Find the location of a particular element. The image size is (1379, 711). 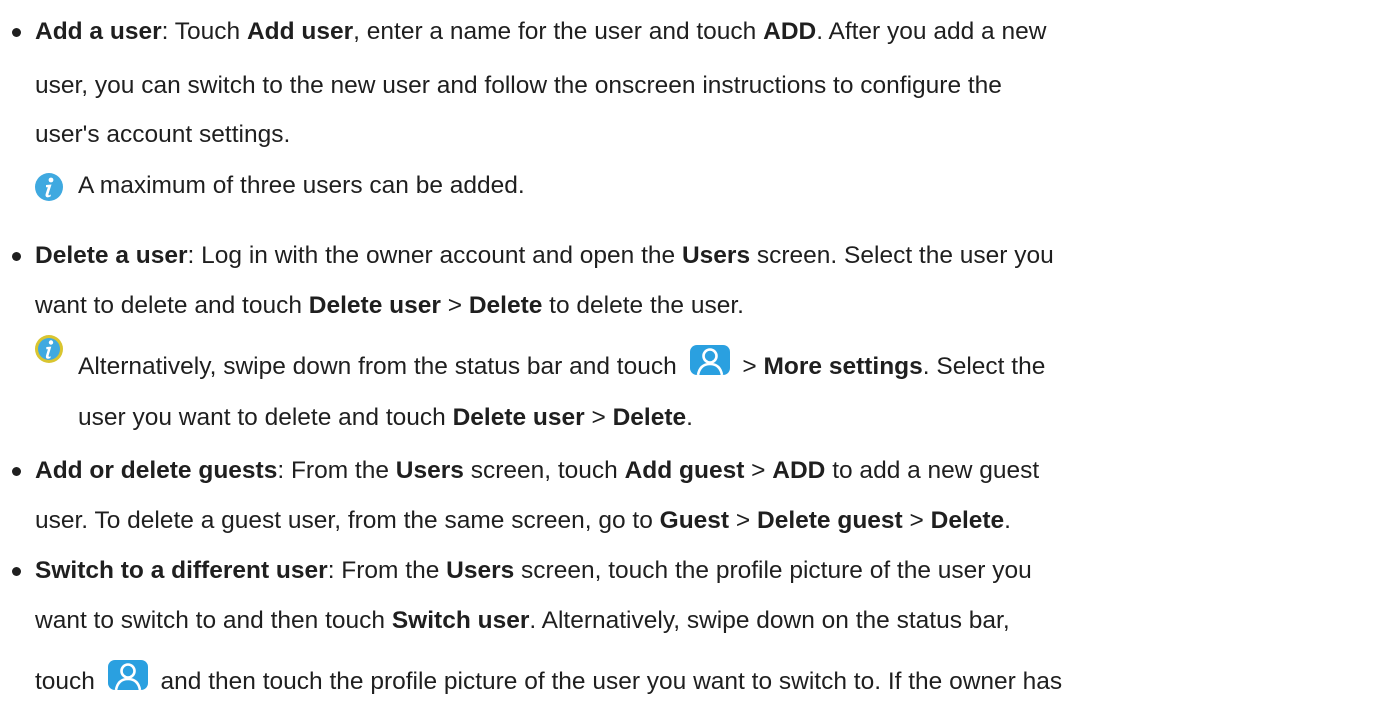

note-text: A maximum of three users can be added. is located at coordinates (301, 185).